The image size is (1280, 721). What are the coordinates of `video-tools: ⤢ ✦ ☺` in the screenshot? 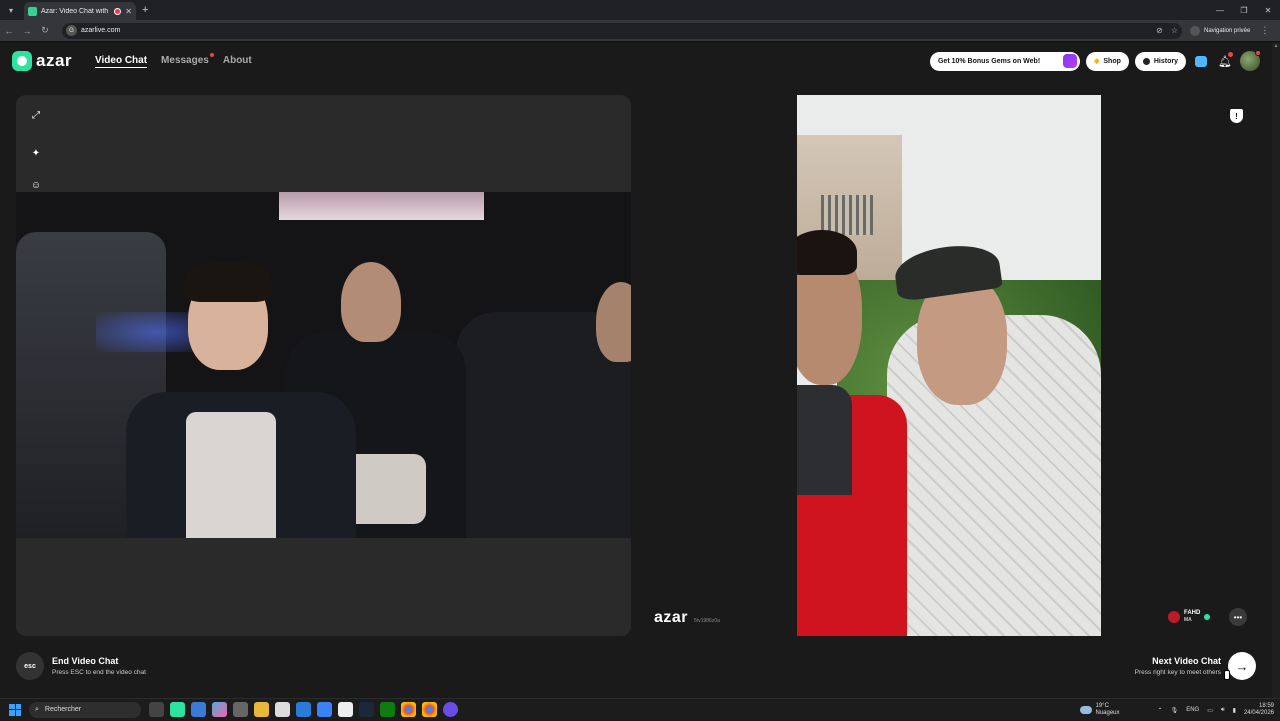 It's located at (36, 150).